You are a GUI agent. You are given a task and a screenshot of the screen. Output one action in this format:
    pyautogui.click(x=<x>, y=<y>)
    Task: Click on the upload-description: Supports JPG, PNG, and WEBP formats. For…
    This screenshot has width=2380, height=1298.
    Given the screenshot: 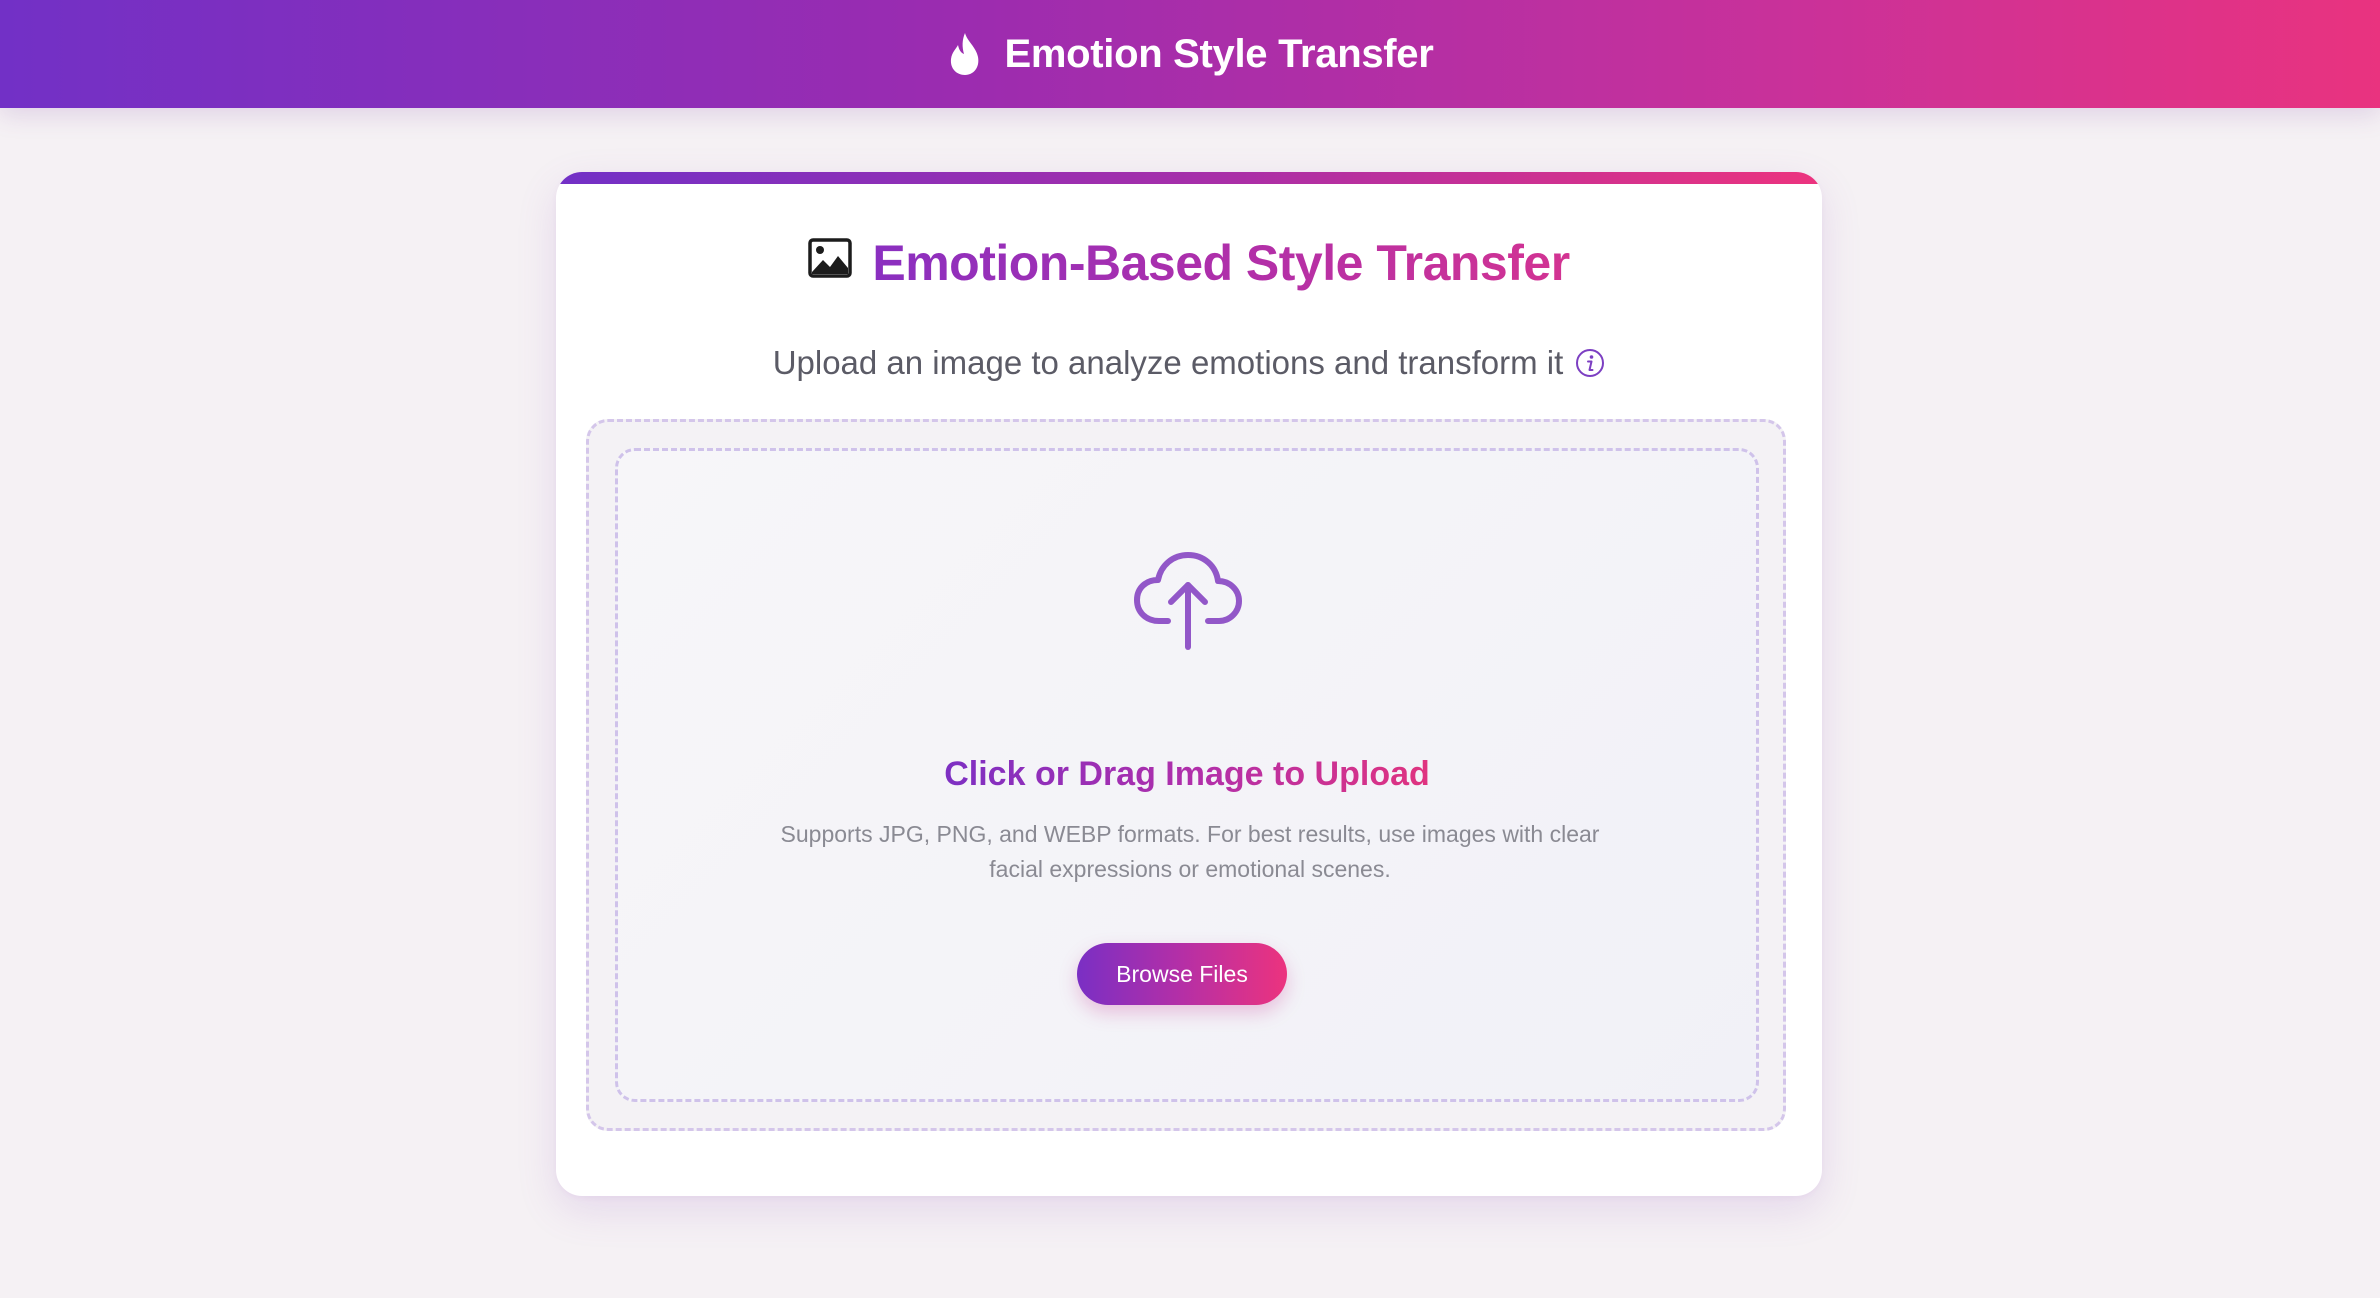 What is the action you would take?
    pyautogui.click(x=1190, y=851)
    